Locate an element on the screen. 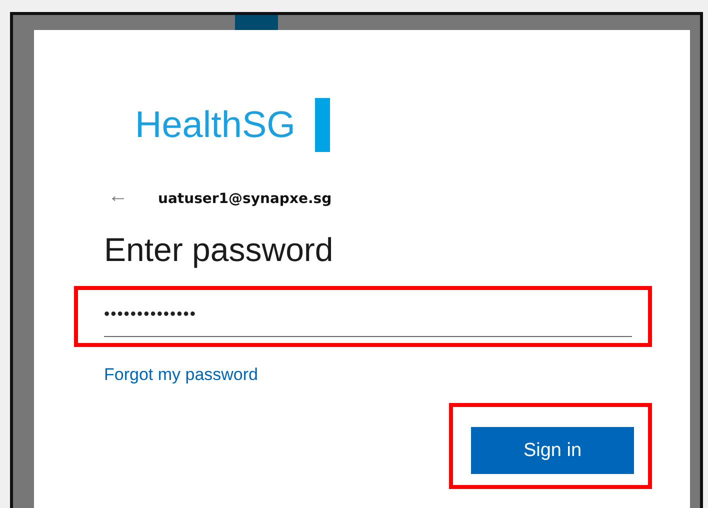 This screenshot has height=508, width=708. account-email: uatuser1@synapxe.sg is located at coordinates (245, 199).